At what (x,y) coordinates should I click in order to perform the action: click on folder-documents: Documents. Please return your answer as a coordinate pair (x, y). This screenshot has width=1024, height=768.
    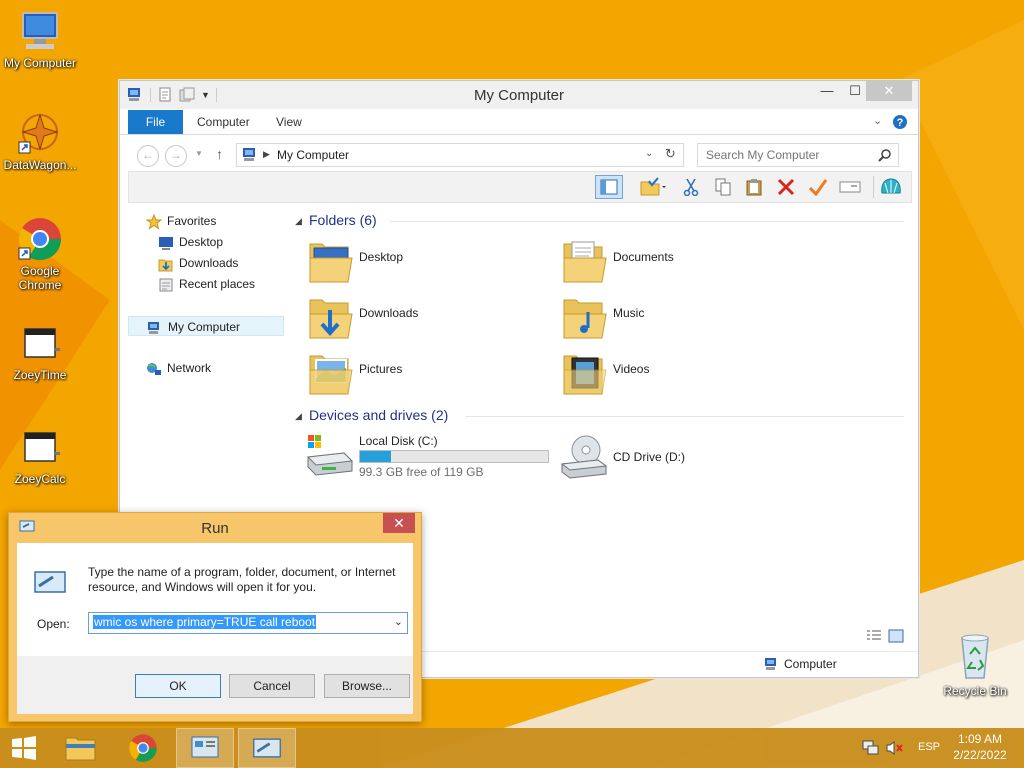
    Looking at the image, I should click on (682, 261).